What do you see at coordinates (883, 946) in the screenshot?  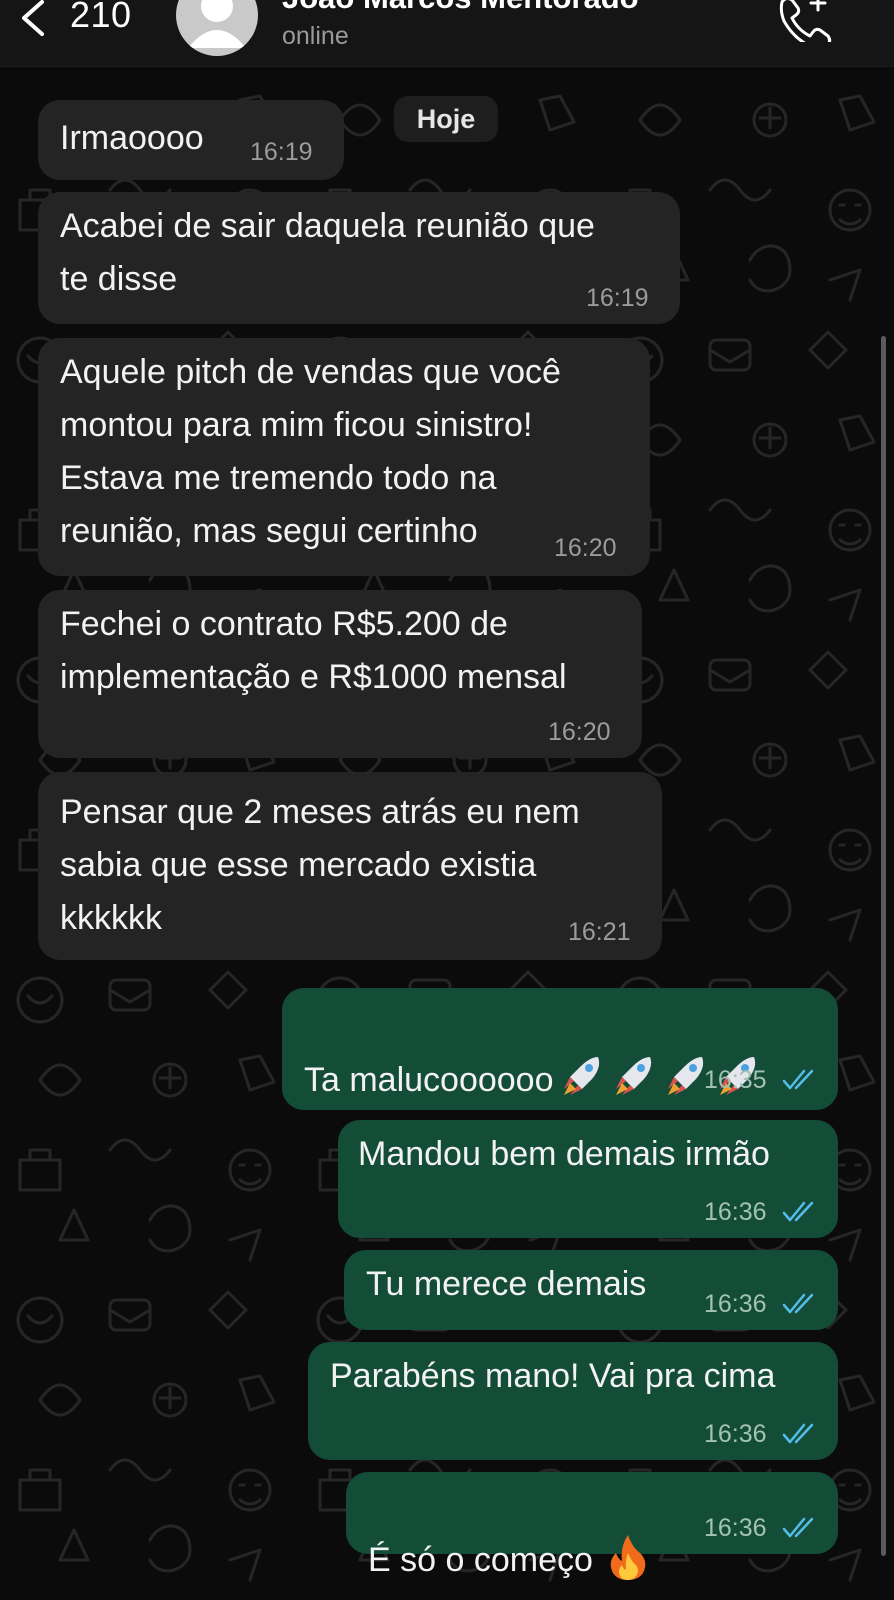 I see `scrollbar` at bounding box center [883, 946].